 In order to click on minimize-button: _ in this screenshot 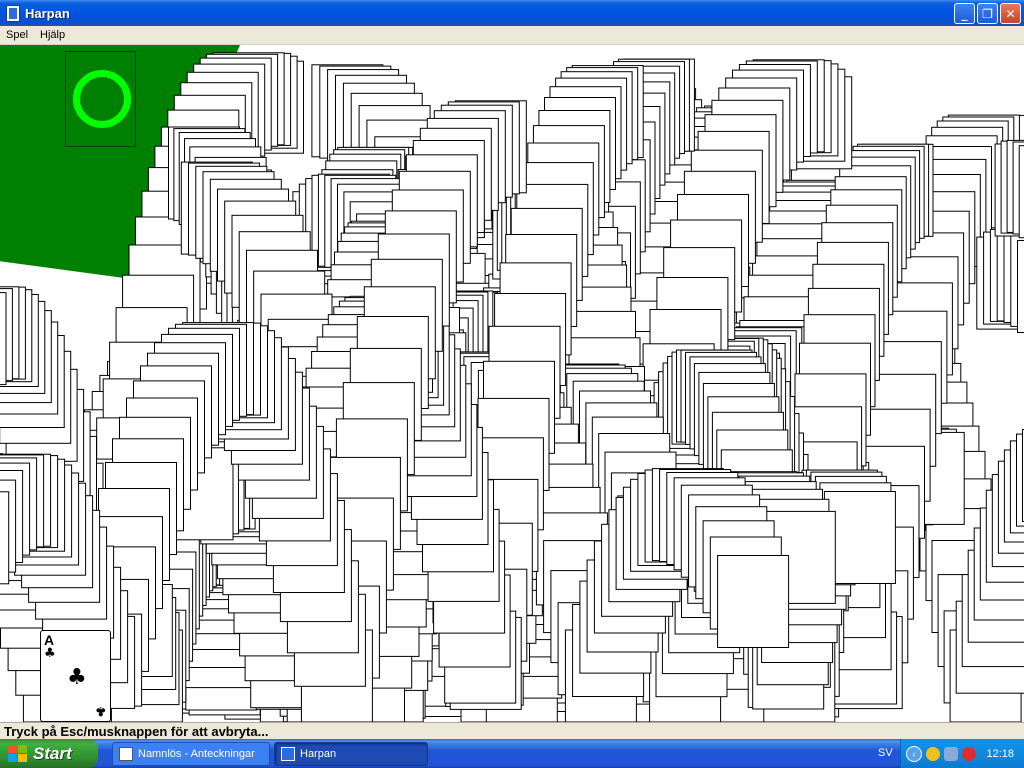, I will do `click(964, 13)`.